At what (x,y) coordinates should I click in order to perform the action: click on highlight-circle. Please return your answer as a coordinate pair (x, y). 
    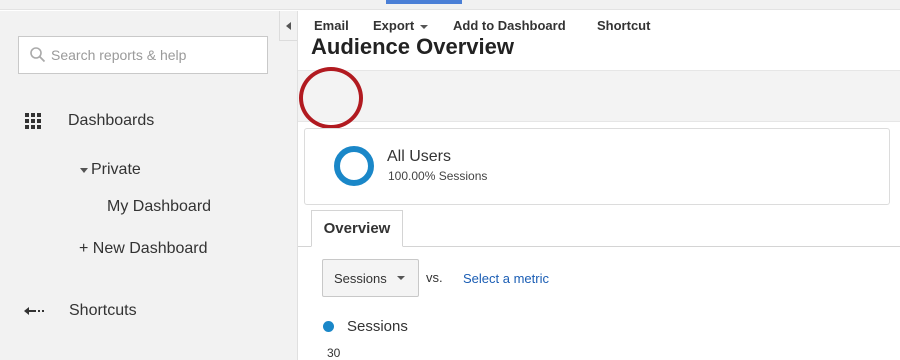
    Looking at the image, I should click on (331, 98).